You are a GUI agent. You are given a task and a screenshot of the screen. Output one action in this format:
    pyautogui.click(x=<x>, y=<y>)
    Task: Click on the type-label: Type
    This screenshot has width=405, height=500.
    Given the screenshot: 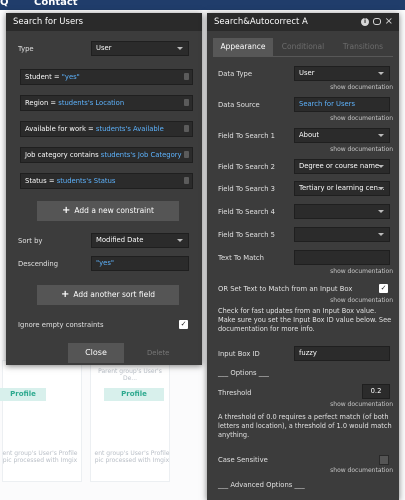 What is the action you would take?
    pyautogui.click(x=26, y=49)
    